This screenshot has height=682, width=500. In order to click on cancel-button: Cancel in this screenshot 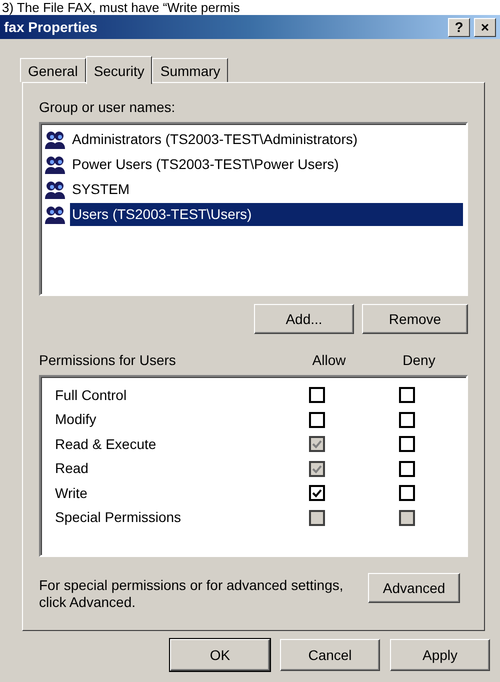, I will do `click(330, 655)`.